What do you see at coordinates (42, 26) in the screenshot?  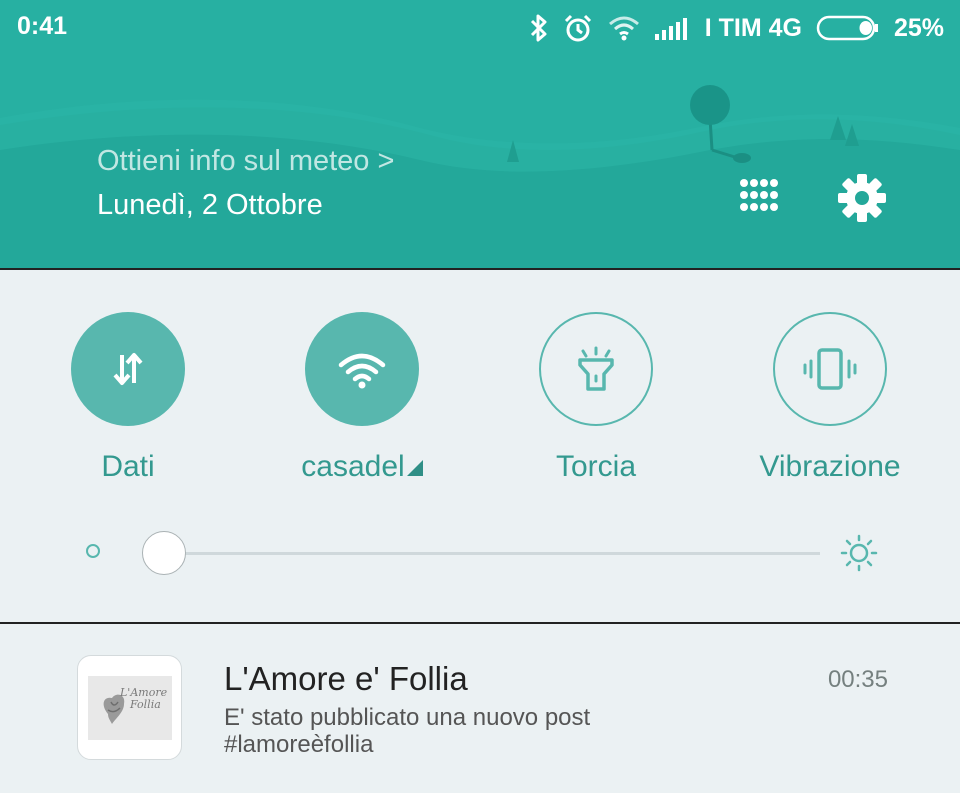 I see `status-bar-time: 0:41` at bounding box center [42, 26].